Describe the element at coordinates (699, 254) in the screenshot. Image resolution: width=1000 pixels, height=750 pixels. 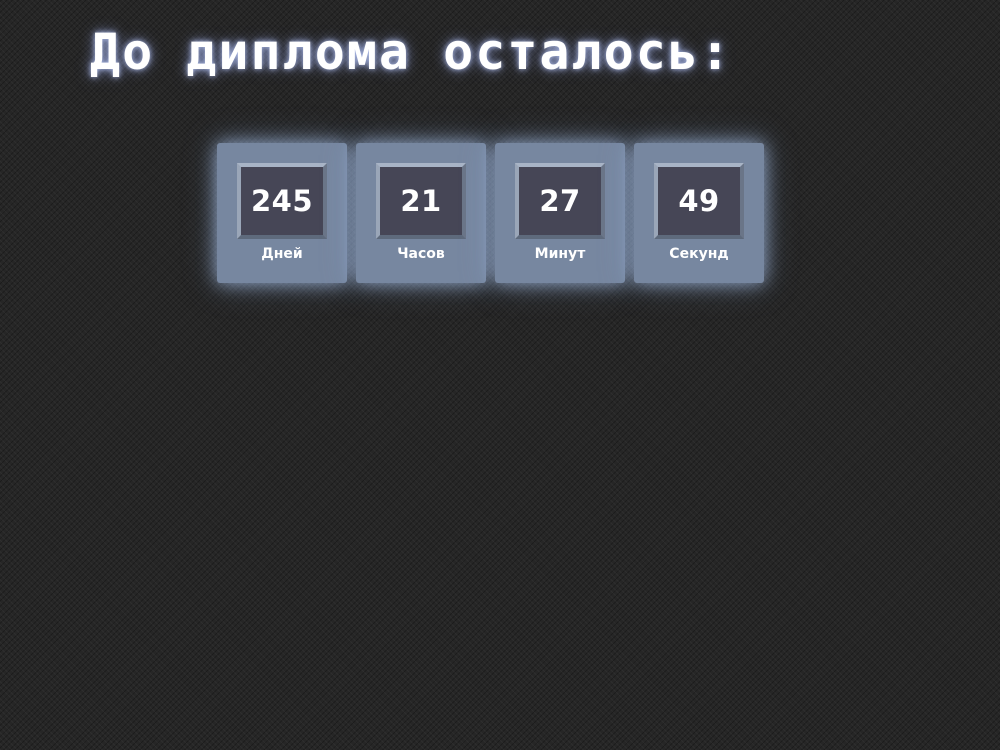
I see `seconds-label: Секунд` at that location.